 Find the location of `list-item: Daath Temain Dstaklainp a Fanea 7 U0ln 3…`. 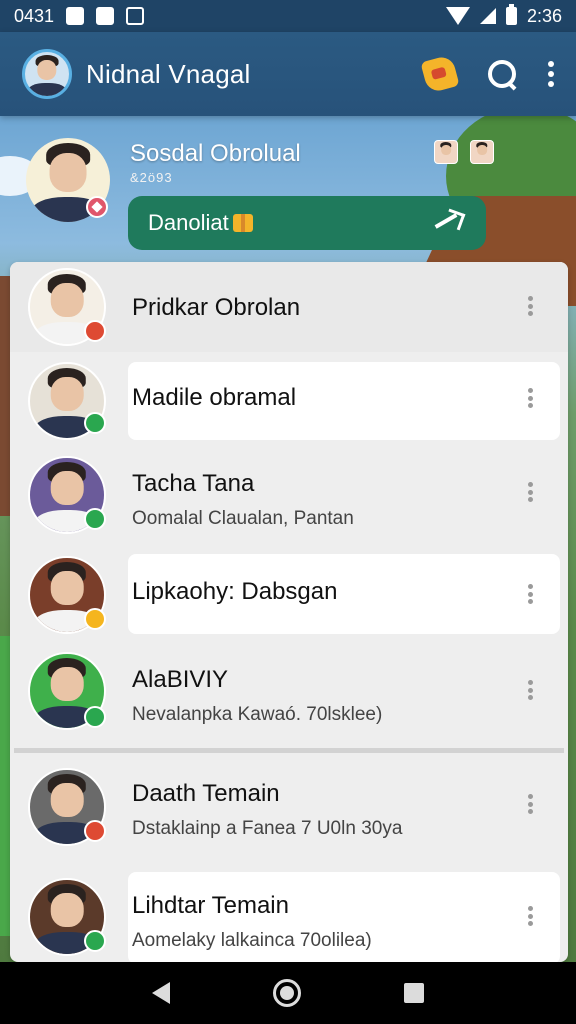

list-item: Daath Temain Dstaklainp a Fanea 7 U0ln 3… is located at coordinates (289, 811).